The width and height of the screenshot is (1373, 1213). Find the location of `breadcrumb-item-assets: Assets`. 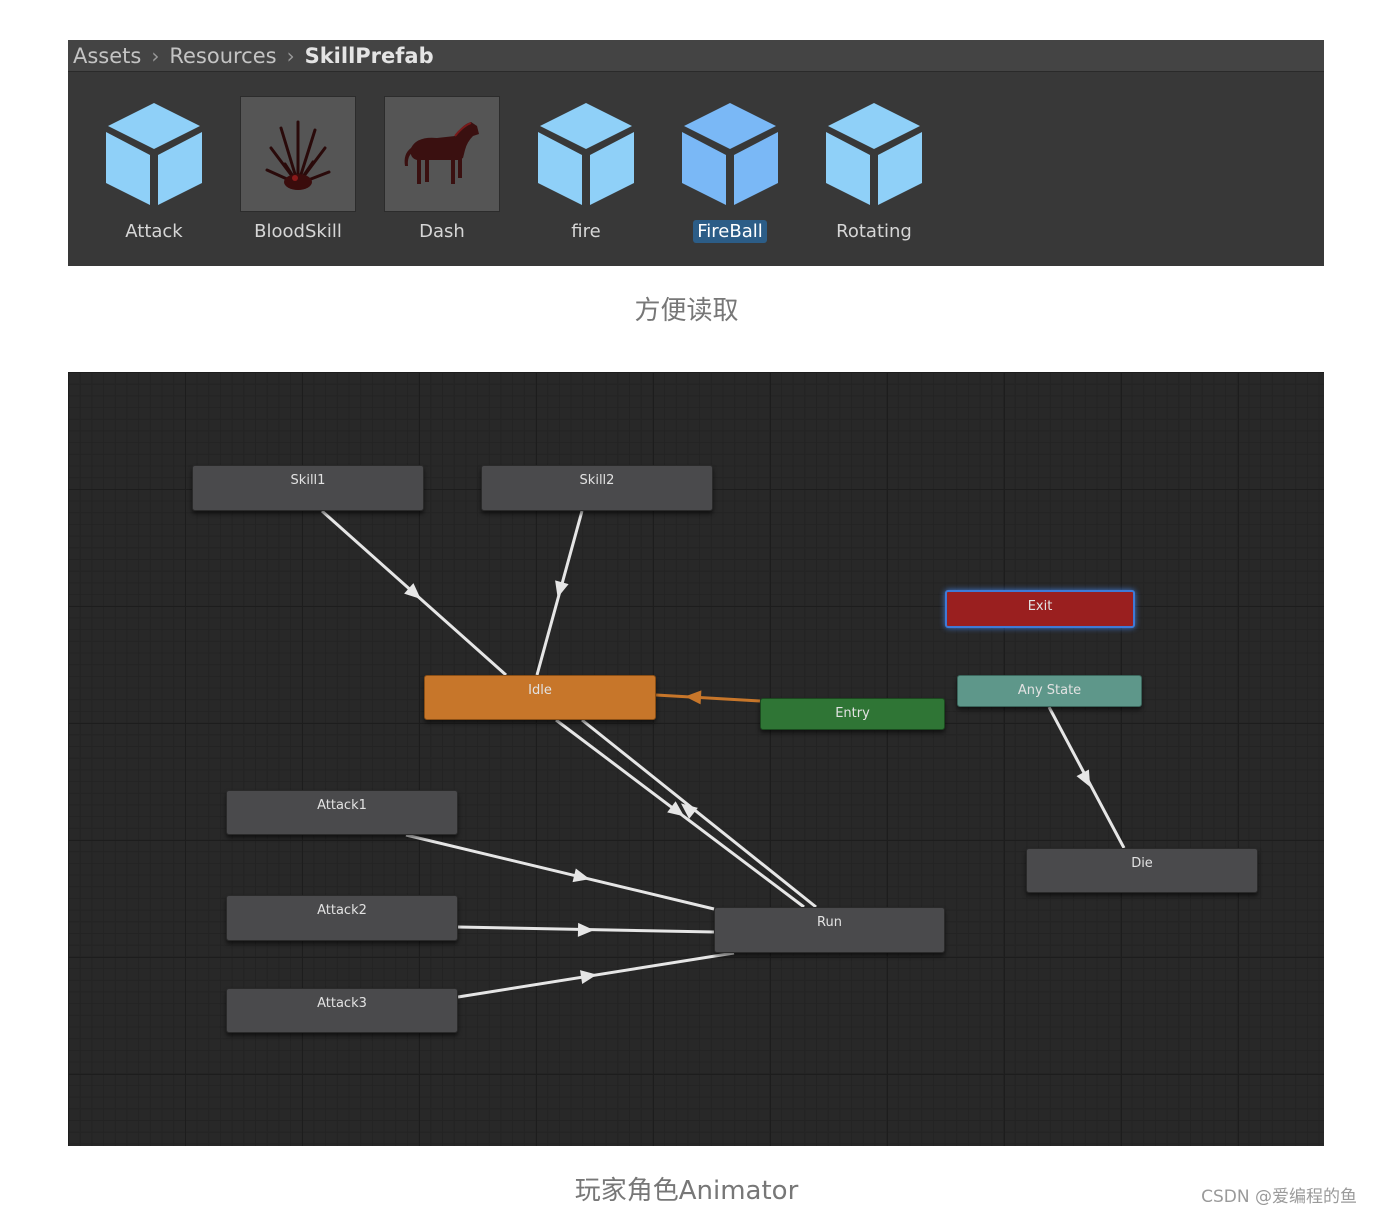

breadcrumb-item-assets: Assets is located at coordinates (107, 56).